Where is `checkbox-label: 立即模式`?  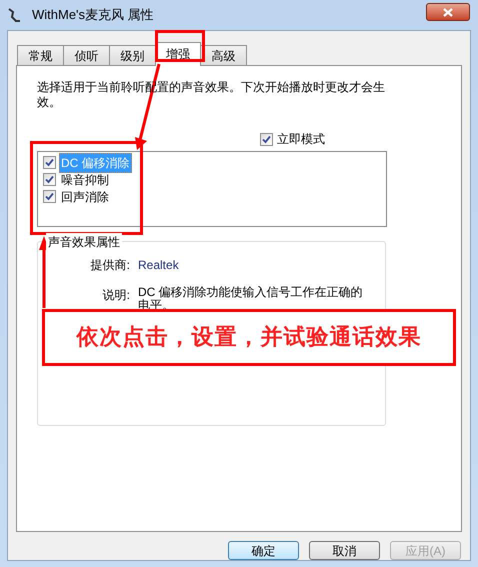 checkbox-label: 立即模式 is located at coordinates (301, 139).